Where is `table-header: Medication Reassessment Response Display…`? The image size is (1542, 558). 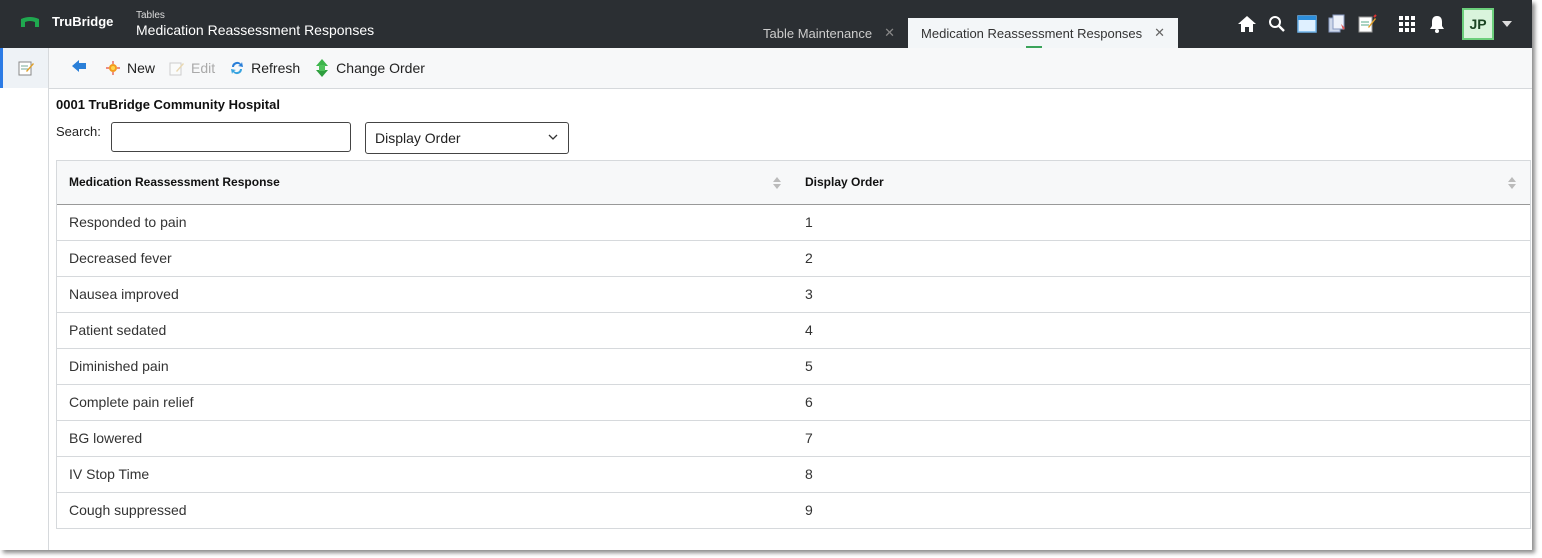
table-header: Medication Reassessment Response Display… is located at coordinates (793, 183).